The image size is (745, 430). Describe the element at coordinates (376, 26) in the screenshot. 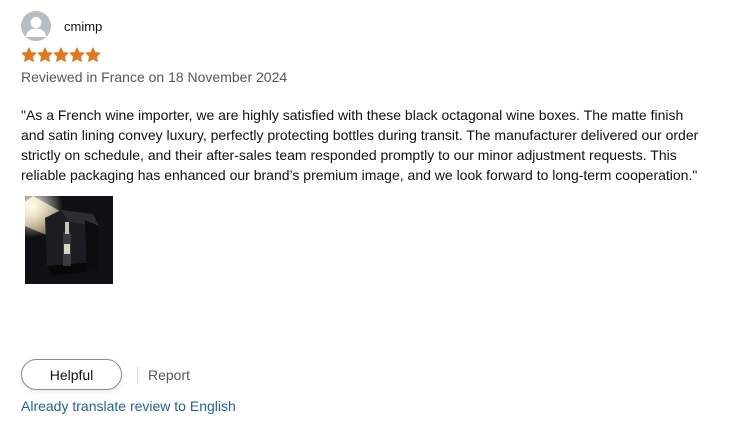

I see `reviewer-profile: cmimp` at that location.